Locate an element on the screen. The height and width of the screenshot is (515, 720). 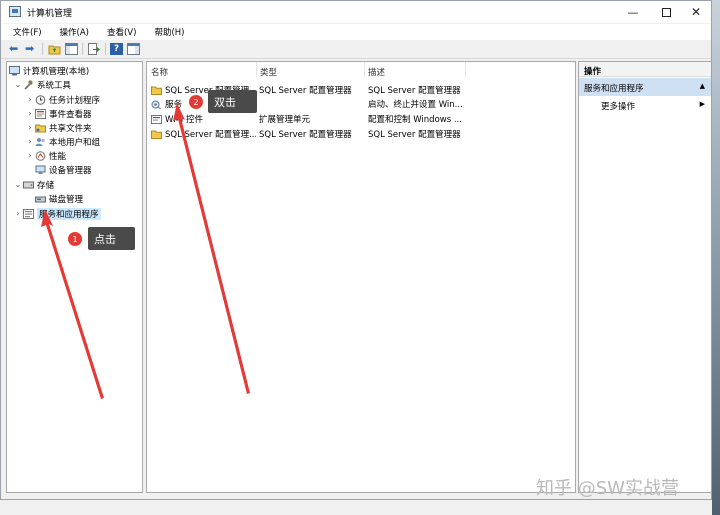
toolbar: ⬅ ➡ ? is located at coordinates (356, 49).